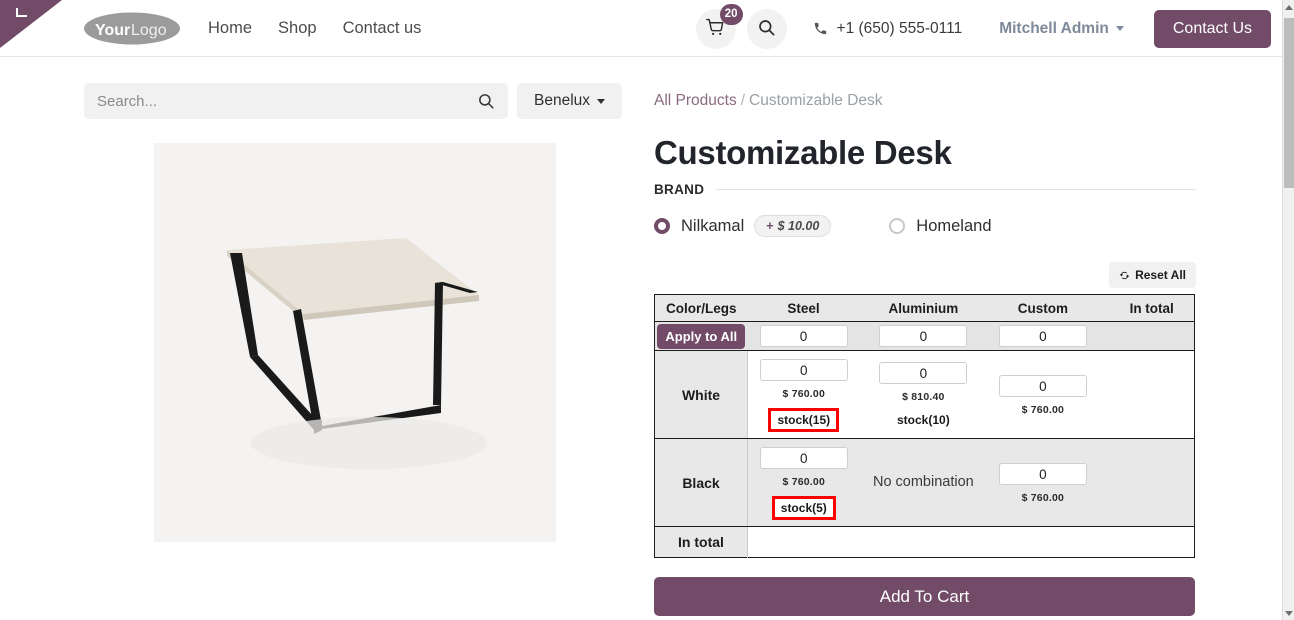 The width and height of the screenshot is (1294, 620). I want to click on matrix-apply-to-all-row: Apply to All, so click(924, 336).